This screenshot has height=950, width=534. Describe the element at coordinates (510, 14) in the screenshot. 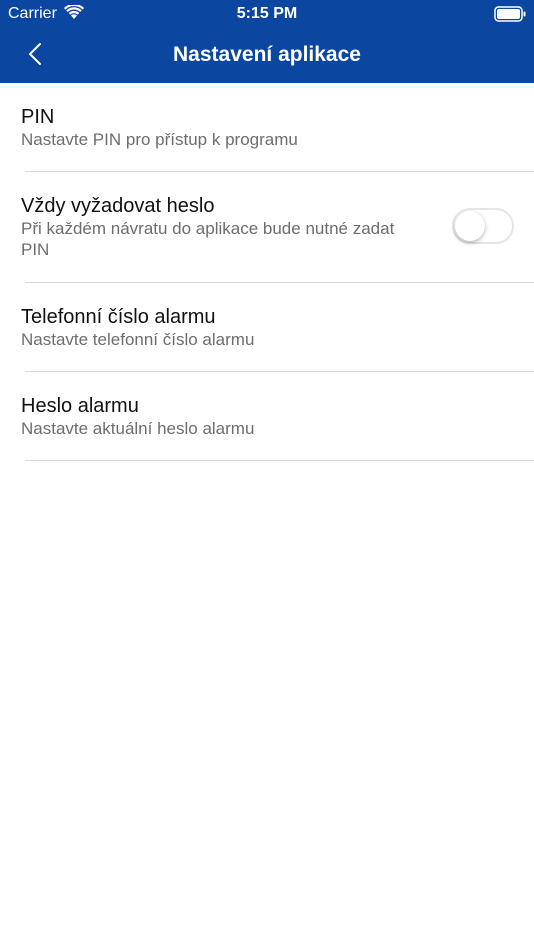

I see `battery-icon` at that location.